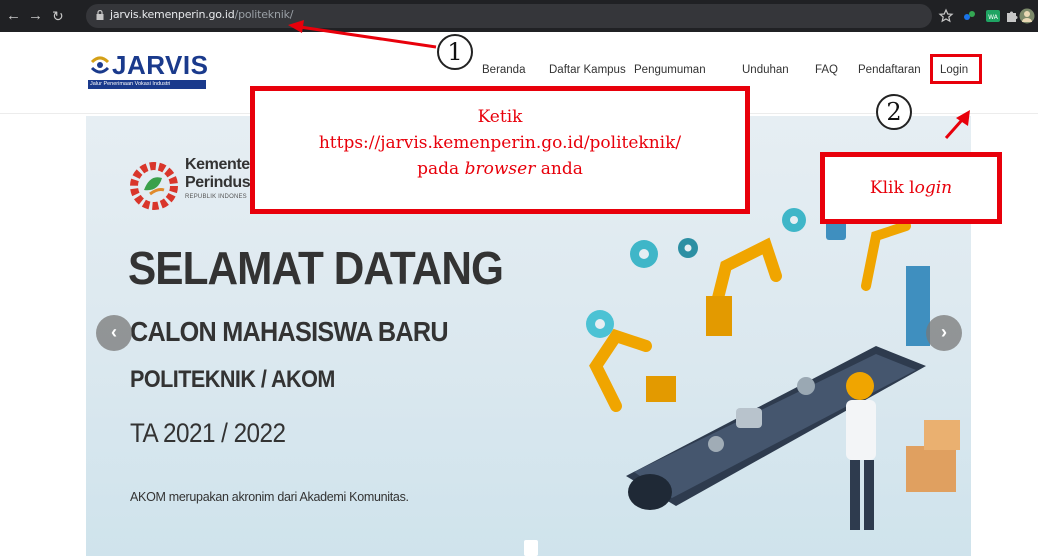 This screenshot has height=556, width=1038. I want to click on instruction-1-line1: Ketik, so click(500, 117).